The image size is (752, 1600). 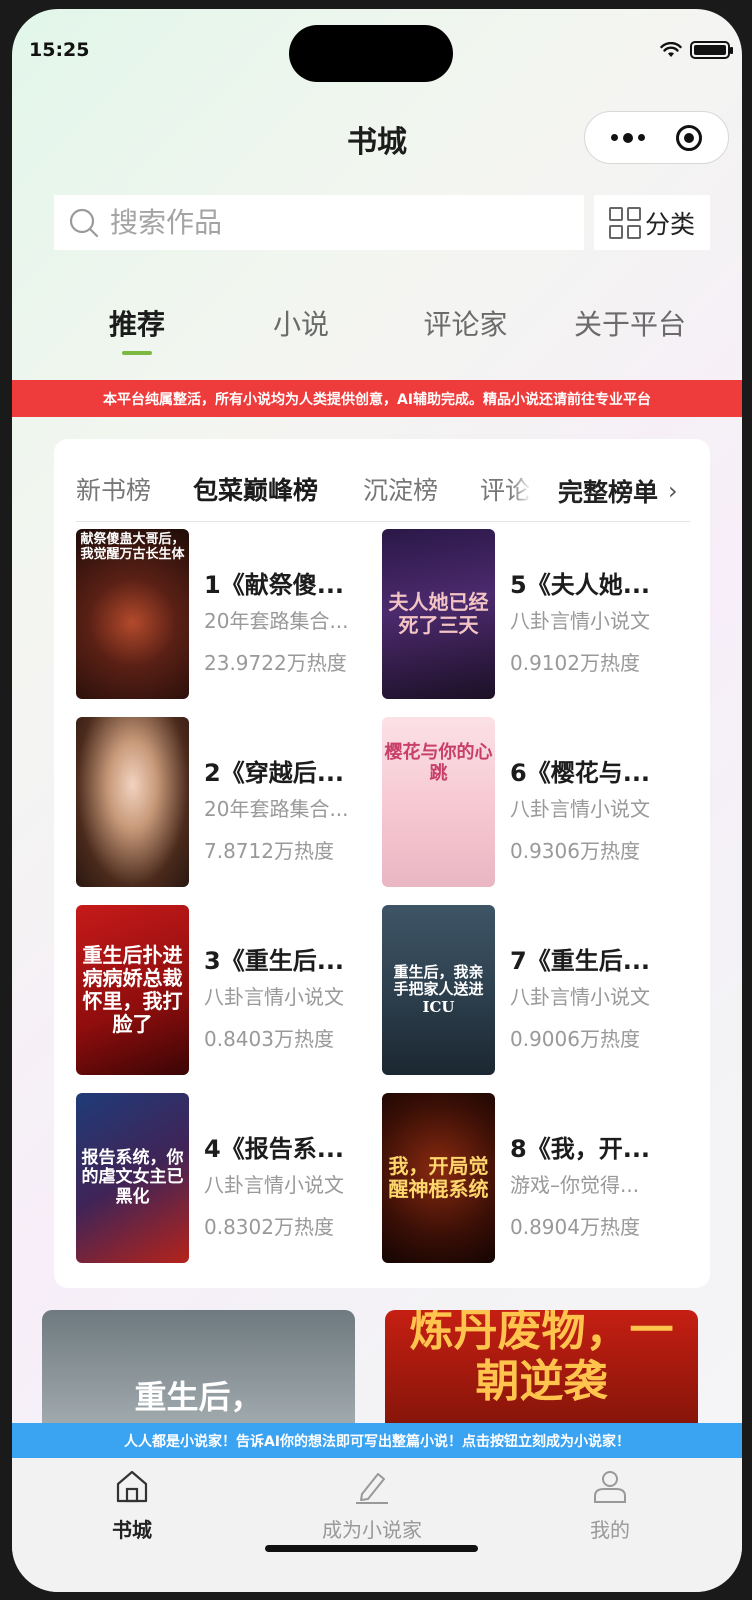 I want to click on rank-tab-settled: 沉淀榜, so click(x=400, y=489).